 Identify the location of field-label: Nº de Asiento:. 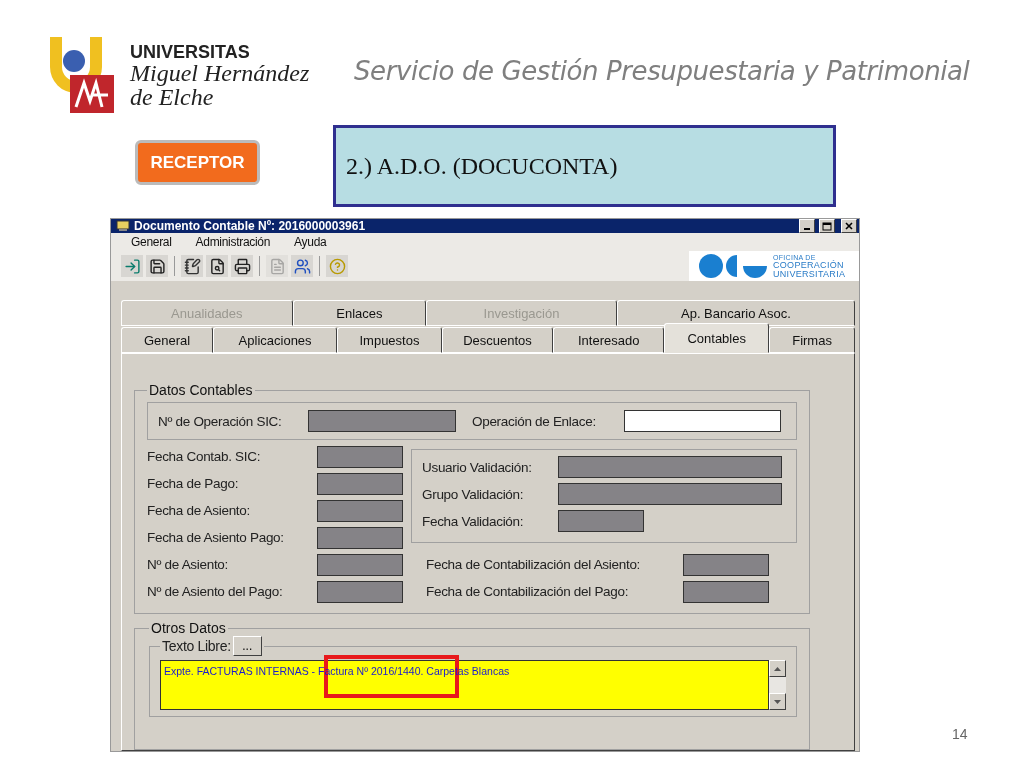
(188, 564).